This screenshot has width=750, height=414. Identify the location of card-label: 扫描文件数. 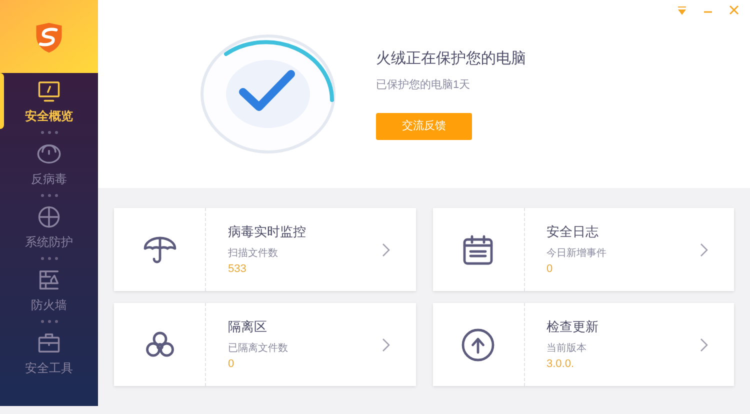
(253, 253).